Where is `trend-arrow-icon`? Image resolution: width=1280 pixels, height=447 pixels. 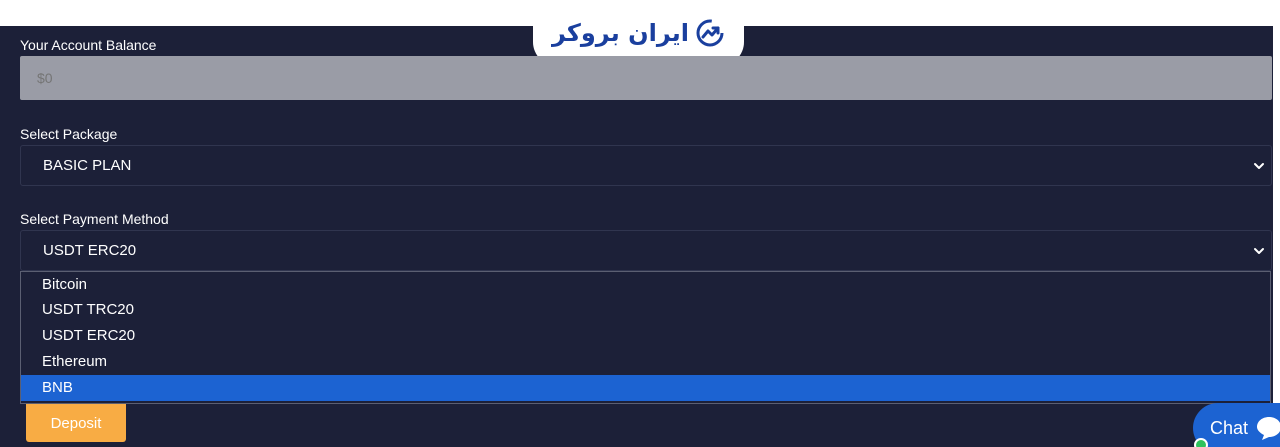 trend-arrow-icon is located at coordinates (710, 33).